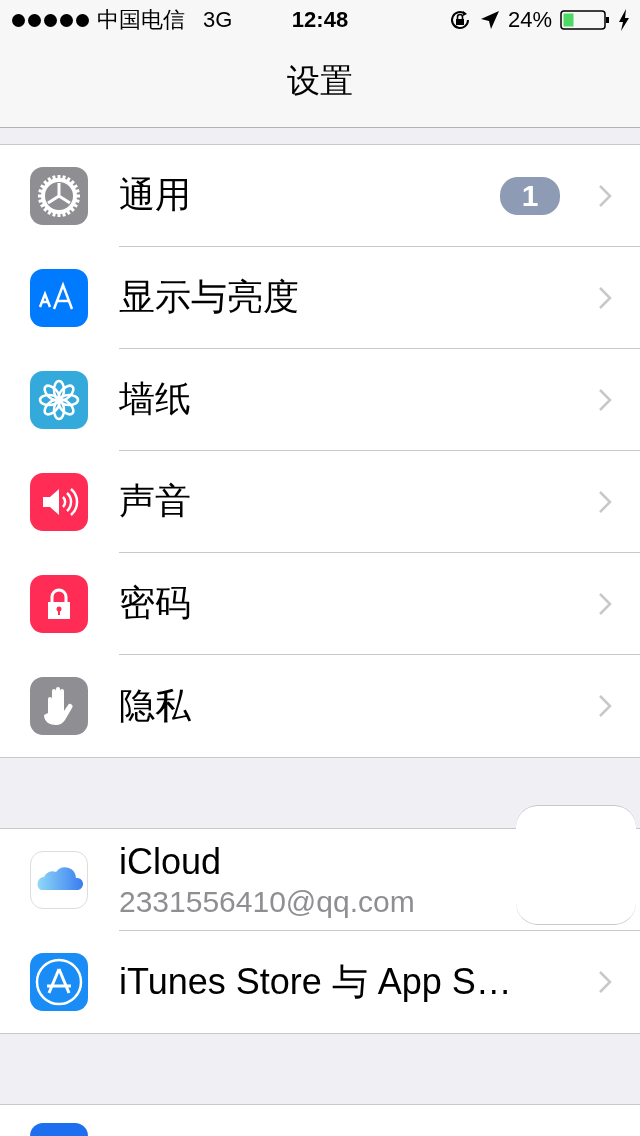 The width and height of the screenshot is (640, 1136). What do you see at coordinates (155, 195) in the screenshot?
I see `row-label: 通用` at bounding box center [155, 195].